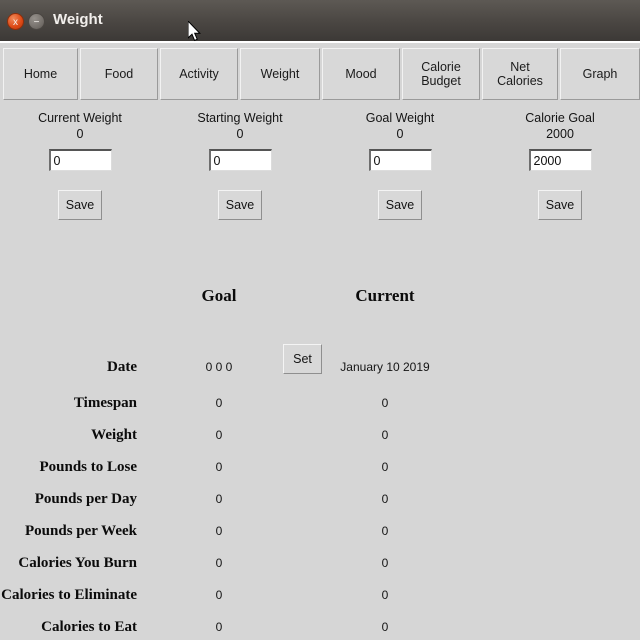 Image resolution: width=640 pixels, height=640 pixels. What do you see at coordinates (441, 74) in the screenshot?
I see `tab-calorie-budget: Calorie Budget` at bounding box center [441, 74].